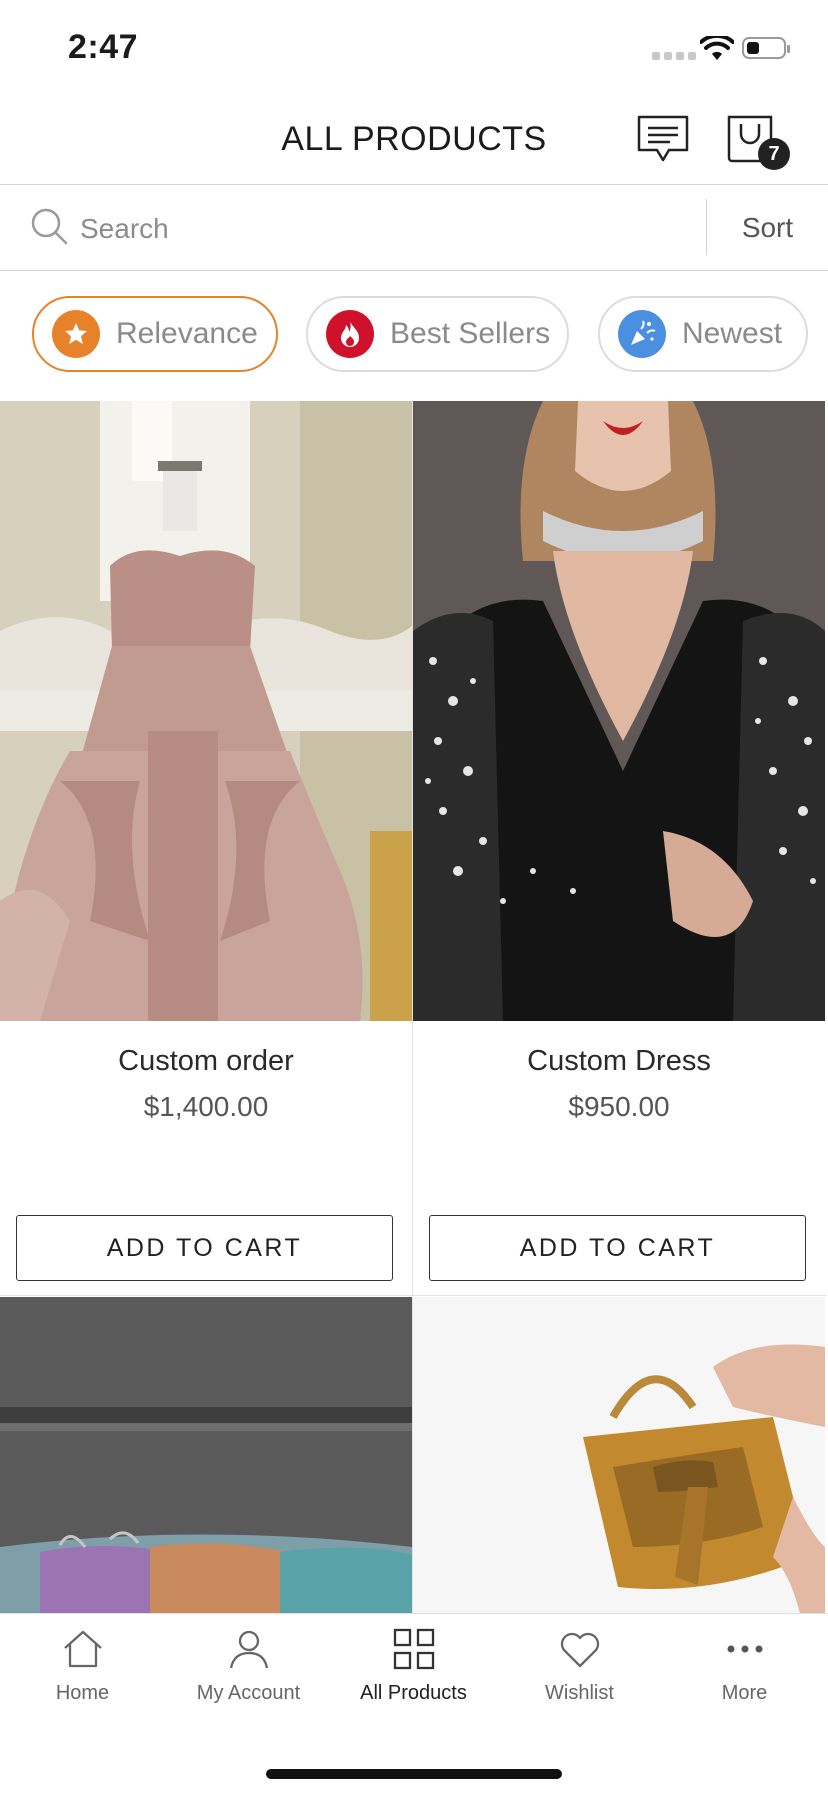 The height and width of the screenshot is (1793, 828). I want to click on tab-label: My Account, so click(248, 1693).